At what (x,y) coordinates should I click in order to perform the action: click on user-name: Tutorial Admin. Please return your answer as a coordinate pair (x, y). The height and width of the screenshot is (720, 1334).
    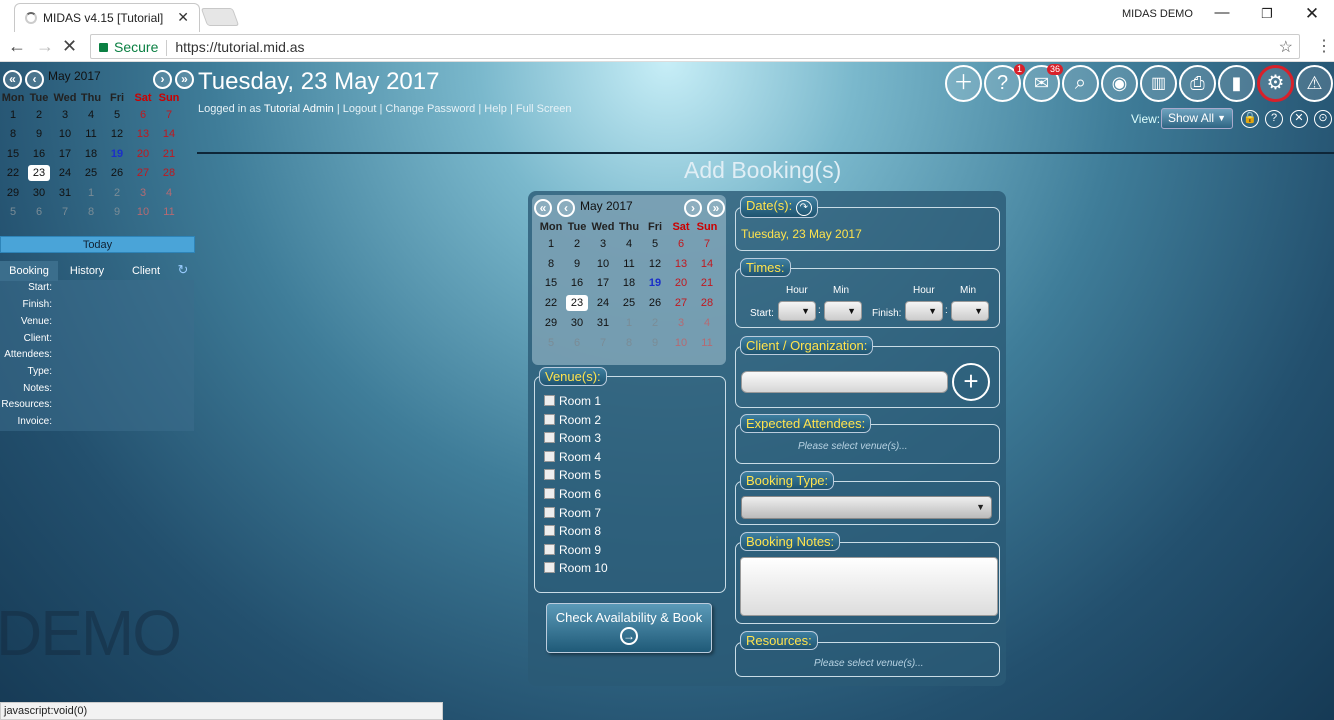
    Looking at the image, I should click on (299, 109).